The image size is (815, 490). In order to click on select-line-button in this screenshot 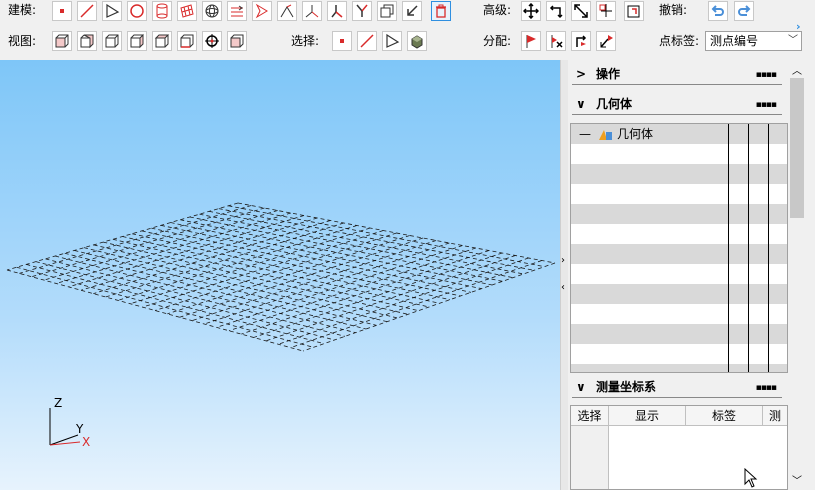, I will do `click(367, 41)`.